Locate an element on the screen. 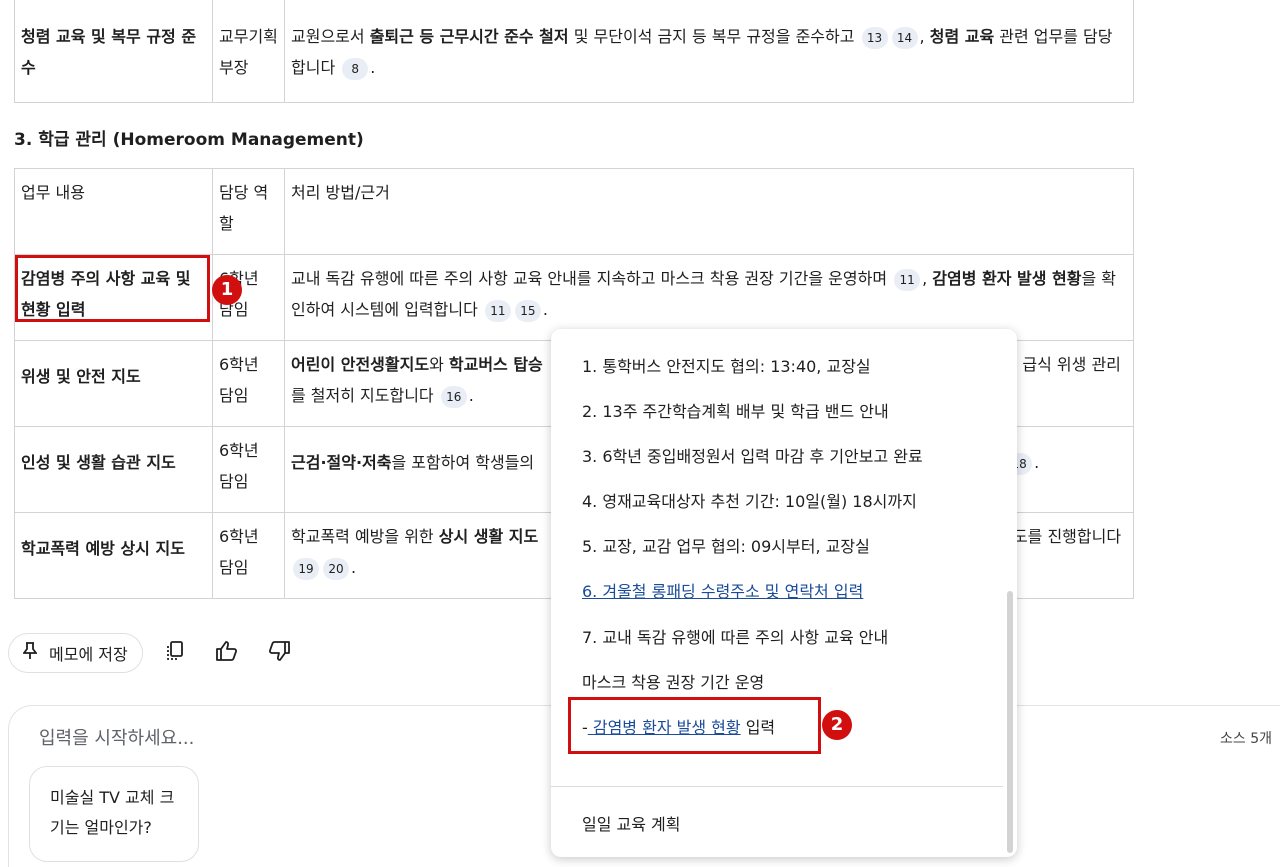 The image size is (1280, 867). thumbs-up-button is located at coordinates (227, 653).